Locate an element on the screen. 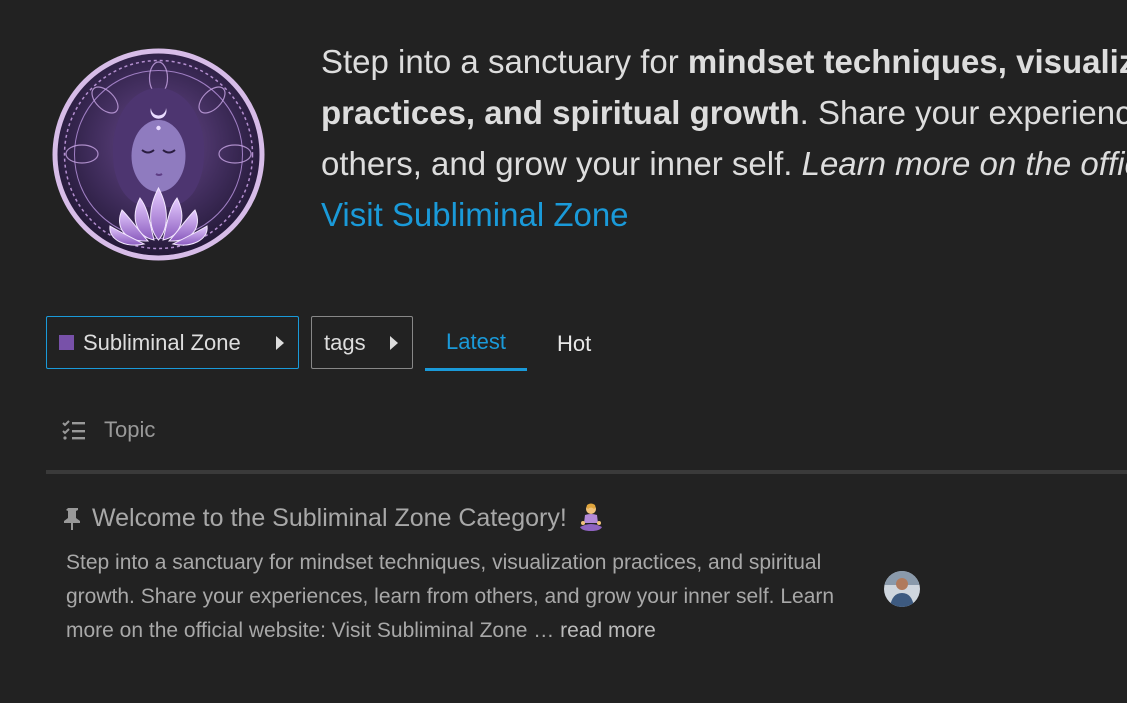 This screenshot has width=1127, height=703. pin-icon is located at coordinates (73, 518).